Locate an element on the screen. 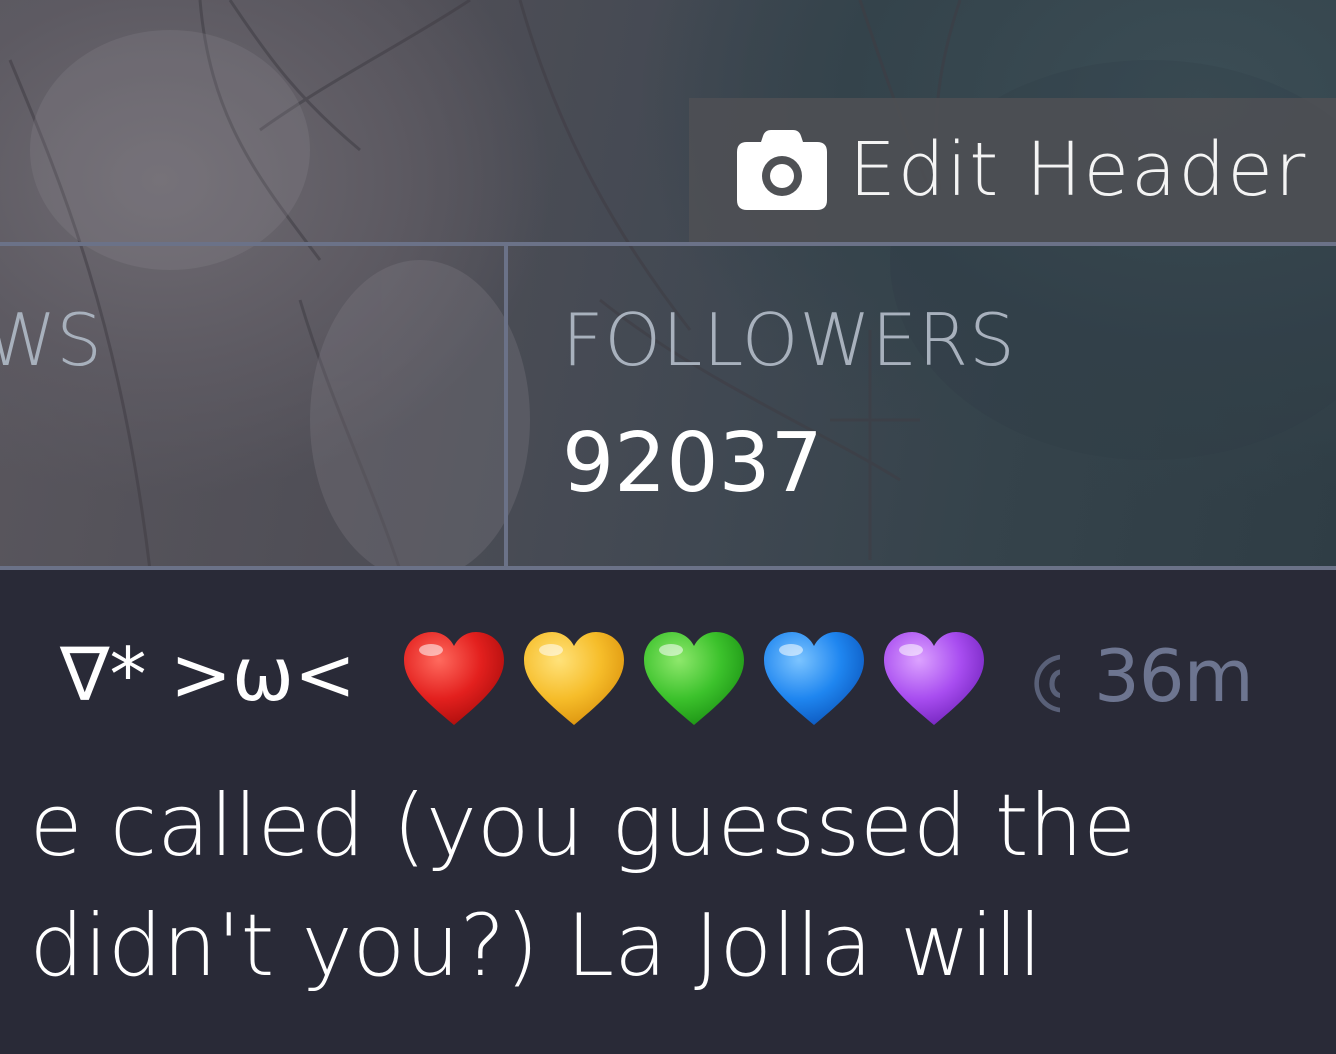  post-author-name: ∇* >ω< is located at coordinates (208, 675).